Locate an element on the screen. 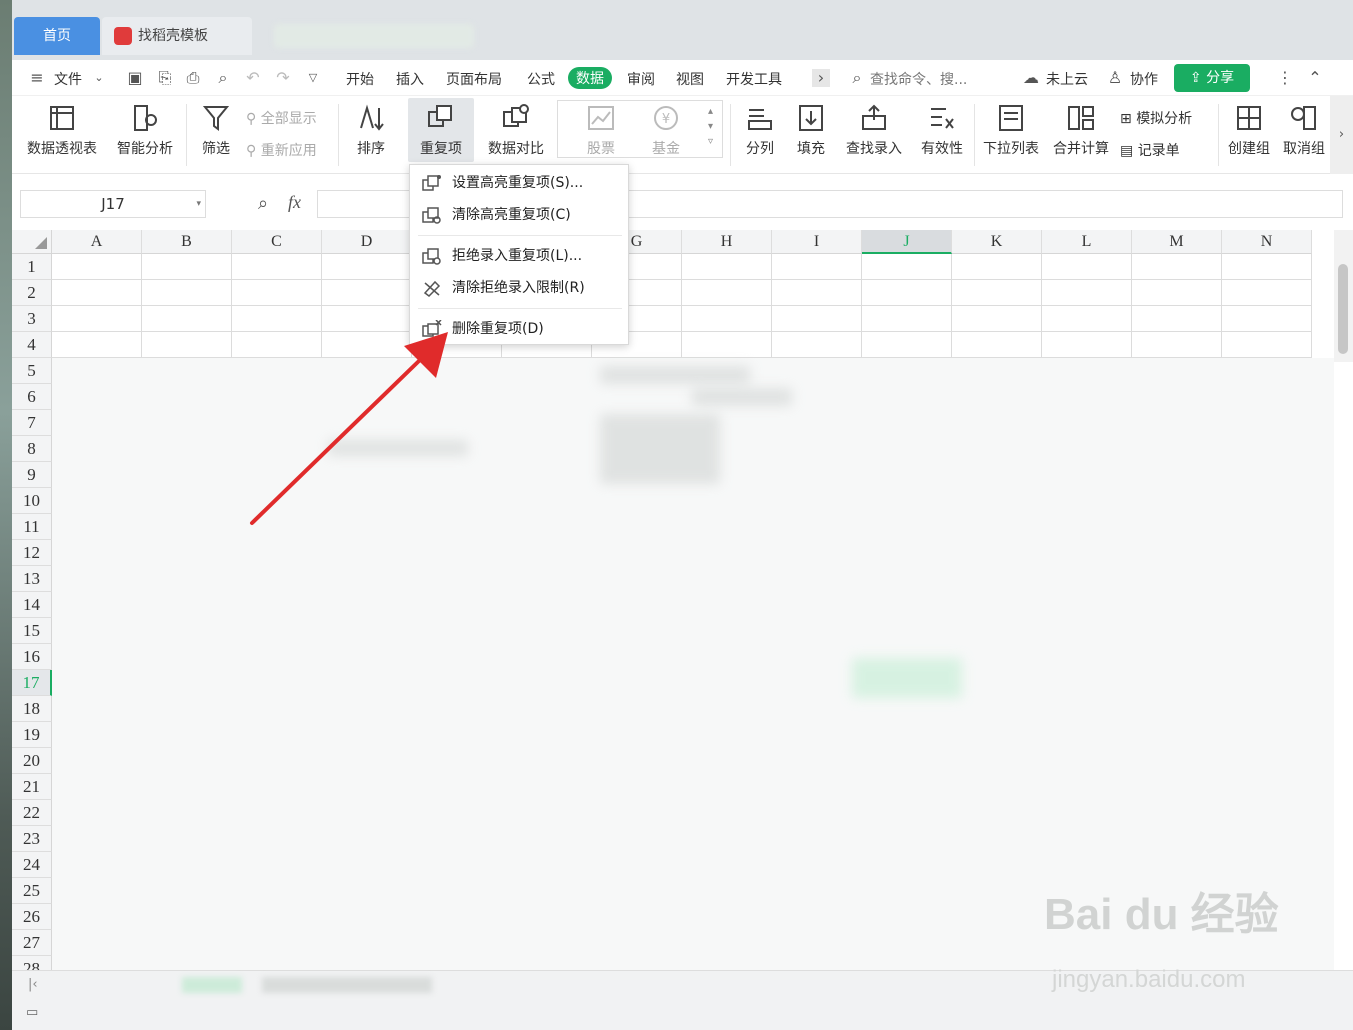 The width and height of the screenshot is (1353, 1030). row-header-11: 11 is located at coordinates (32, 527).